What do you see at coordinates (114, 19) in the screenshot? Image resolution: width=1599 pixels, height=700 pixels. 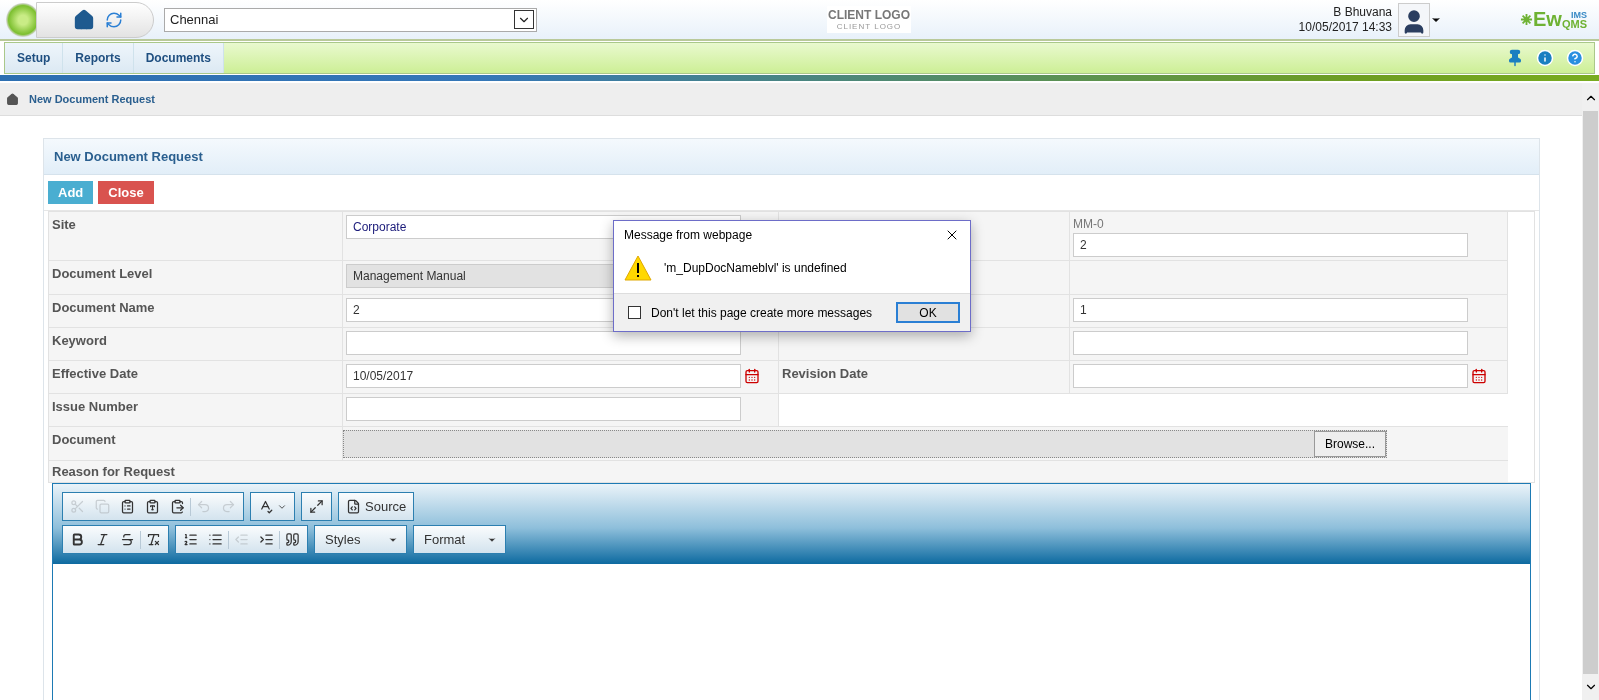 I see `refresh-icon` at bounding box center [114, 19].